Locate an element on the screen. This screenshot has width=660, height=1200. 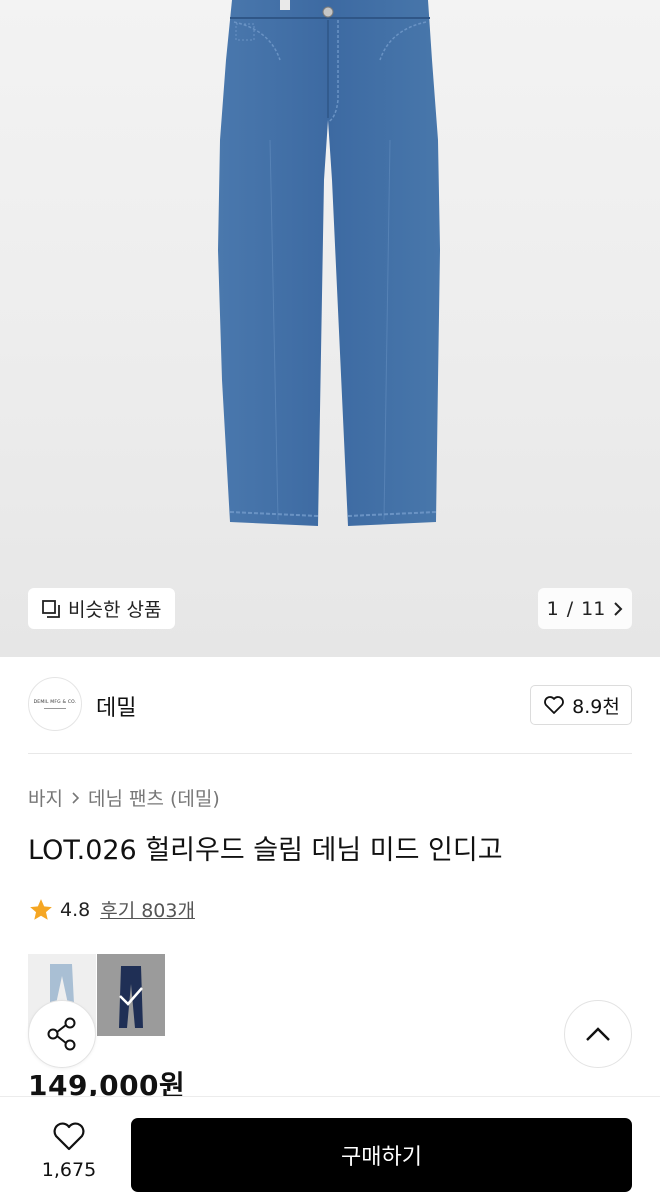
brand-logo-line is located at coordinates (55, 708).